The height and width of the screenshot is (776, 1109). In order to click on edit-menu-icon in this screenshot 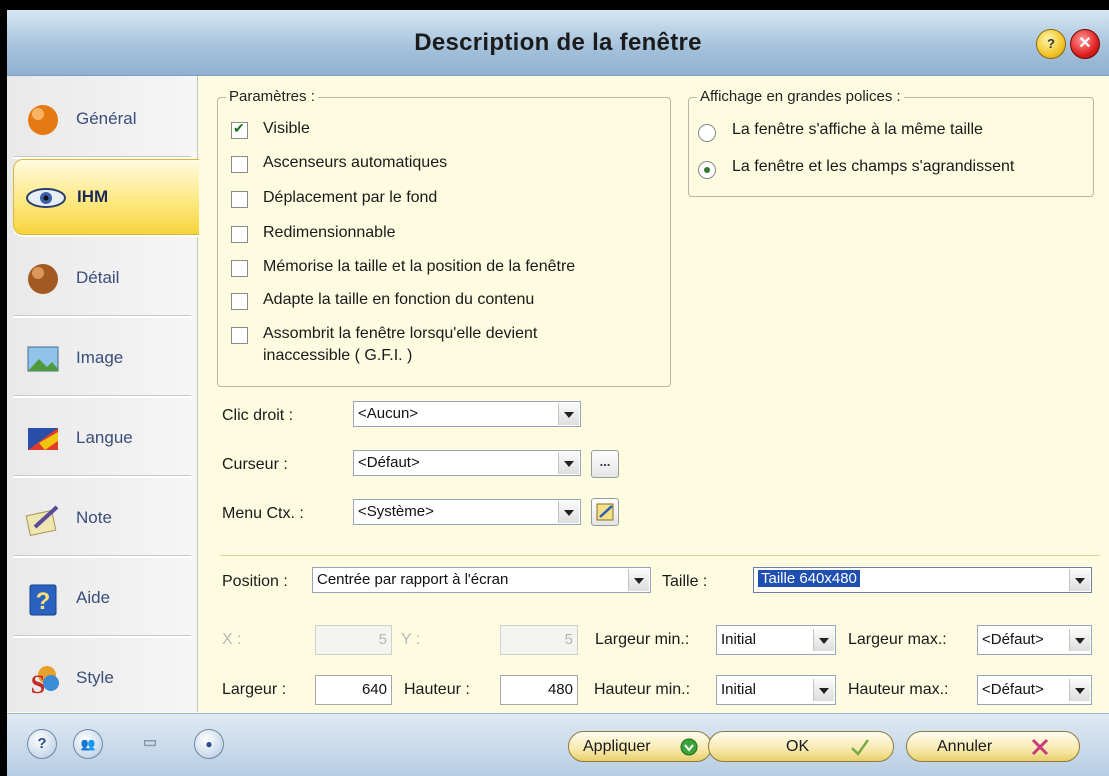, I will do `click(605, 512)`.